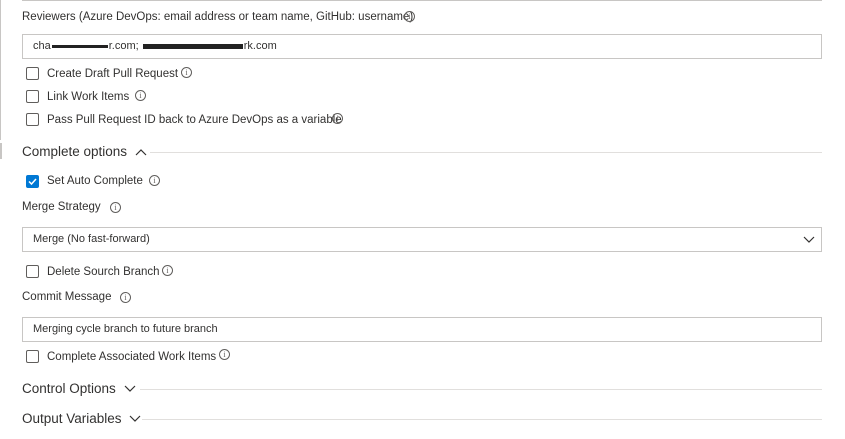  I want to click on control-options-title: Control Options, so click(69, 388).